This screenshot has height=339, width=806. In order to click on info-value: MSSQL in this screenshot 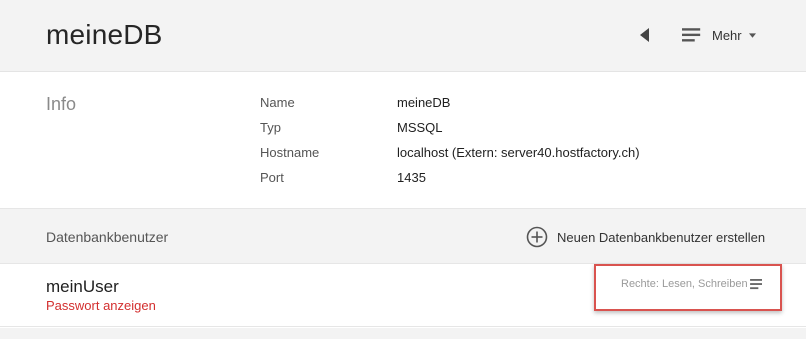, I will do `click(420, 127)`.